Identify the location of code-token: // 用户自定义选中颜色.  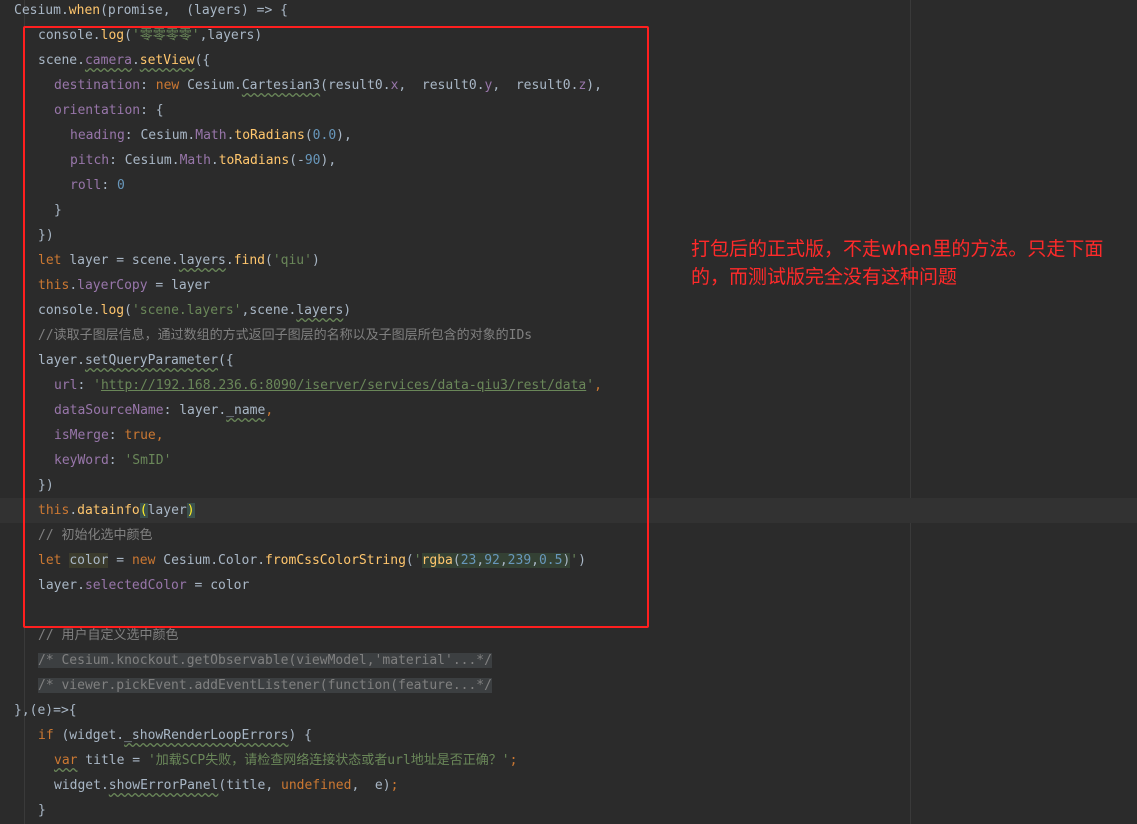
(108, 635).